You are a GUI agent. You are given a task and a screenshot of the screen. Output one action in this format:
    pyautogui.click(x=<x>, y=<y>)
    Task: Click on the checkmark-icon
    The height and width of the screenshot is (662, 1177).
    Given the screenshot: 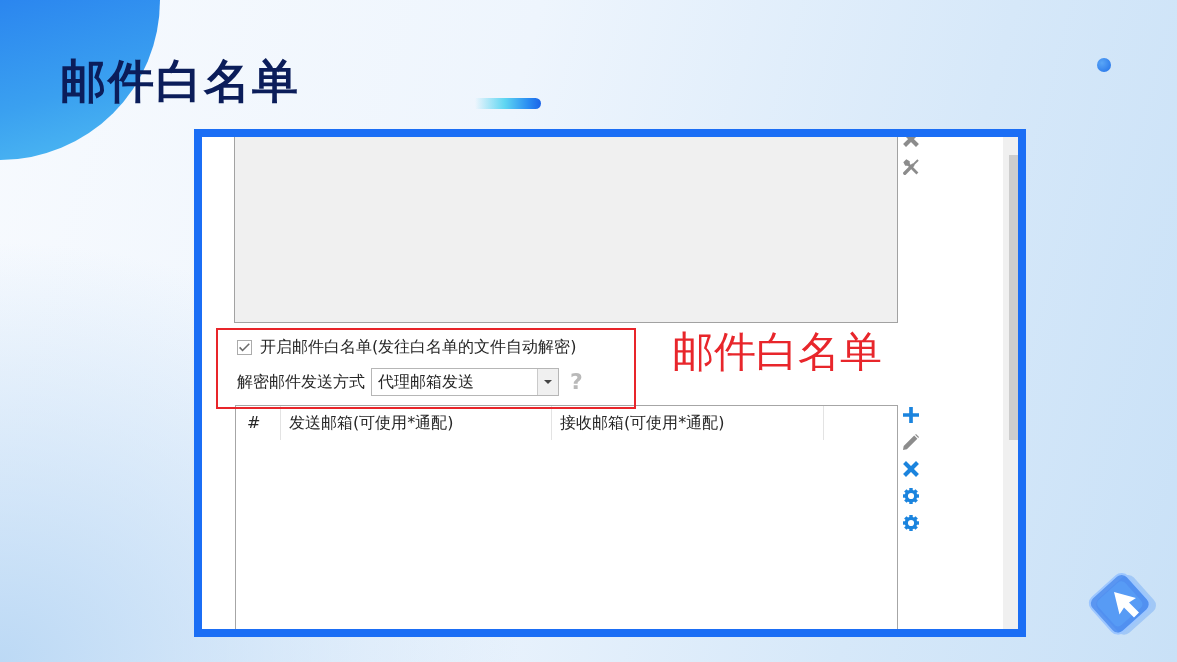 What is the action you would take?
    pyautogui.click(x=244, y=347)
    